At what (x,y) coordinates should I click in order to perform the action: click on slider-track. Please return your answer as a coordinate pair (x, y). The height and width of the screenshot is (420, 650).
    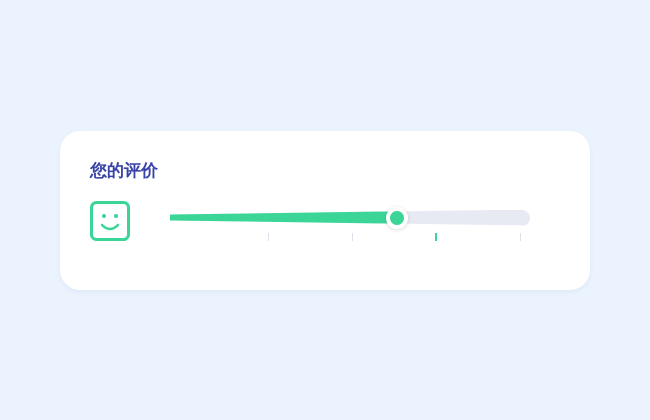
    Looking at the image, I should click on (350, 218).